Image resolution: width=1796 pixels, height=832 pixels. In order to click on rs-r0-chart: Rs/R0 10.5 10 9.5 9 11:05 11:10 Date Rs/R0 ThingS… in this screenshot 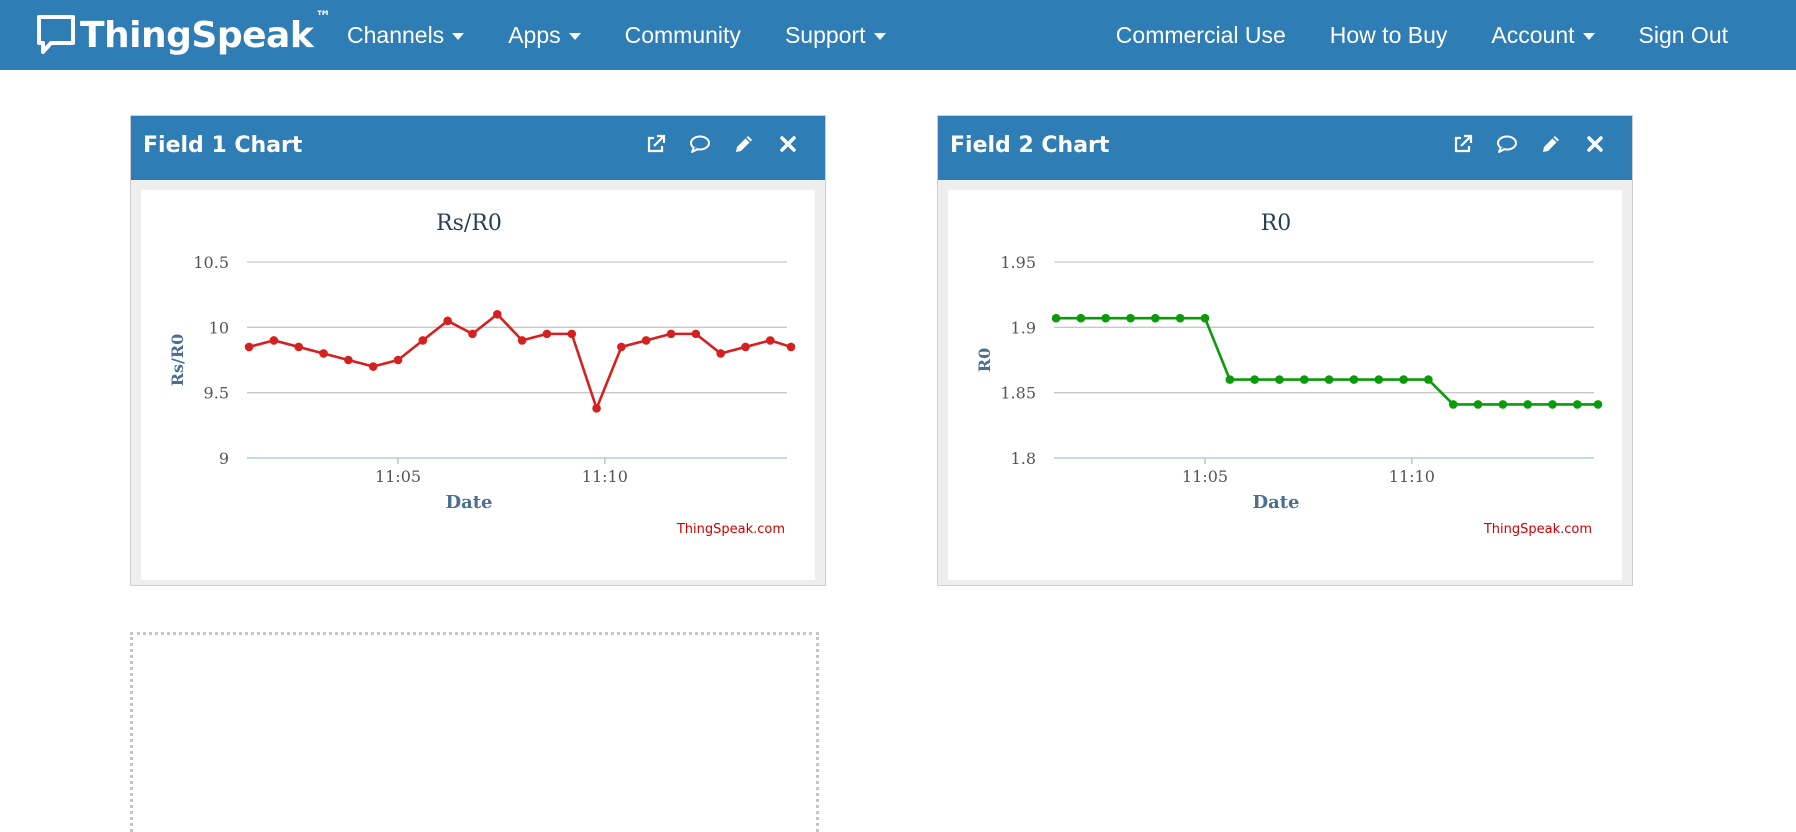, I will do `click(482, 374)`.